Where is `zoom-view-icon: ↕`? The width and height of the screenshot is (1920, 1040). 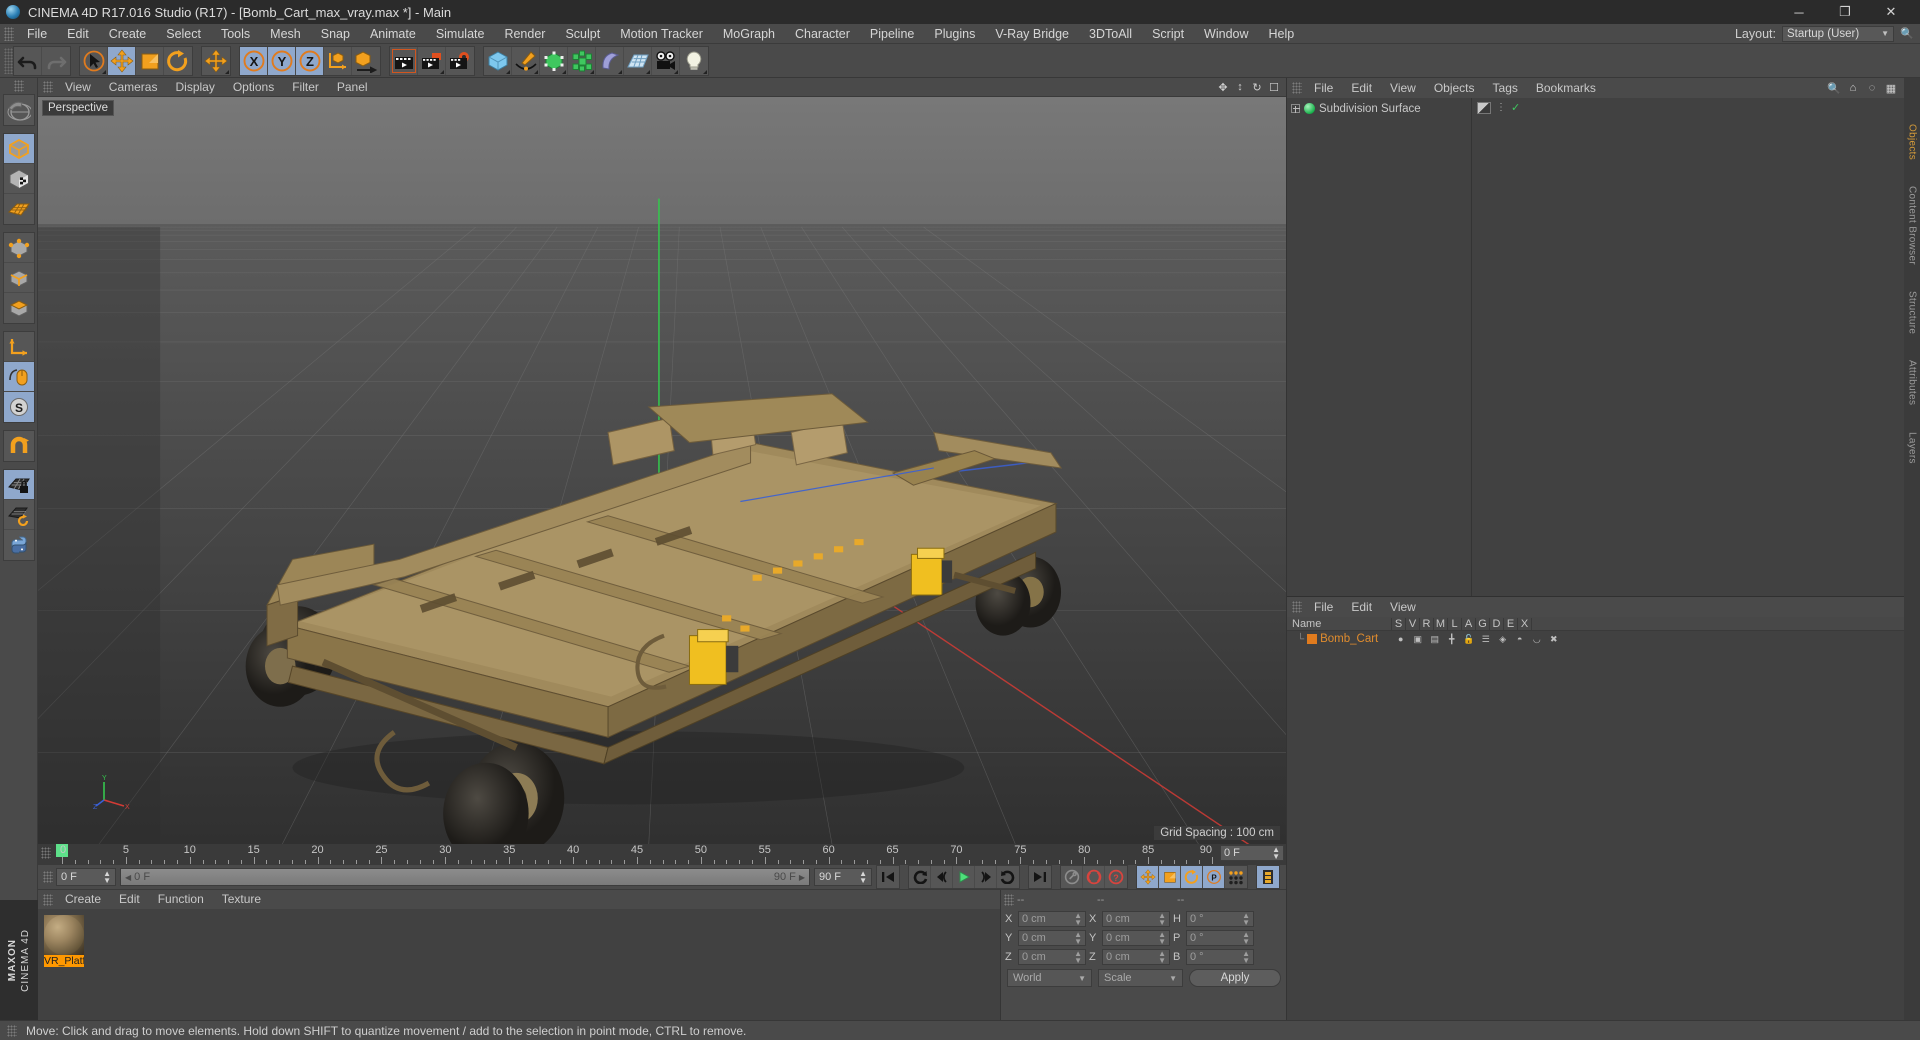
zoom-view-icon: ↕ is located at coordinates (1240, 87).